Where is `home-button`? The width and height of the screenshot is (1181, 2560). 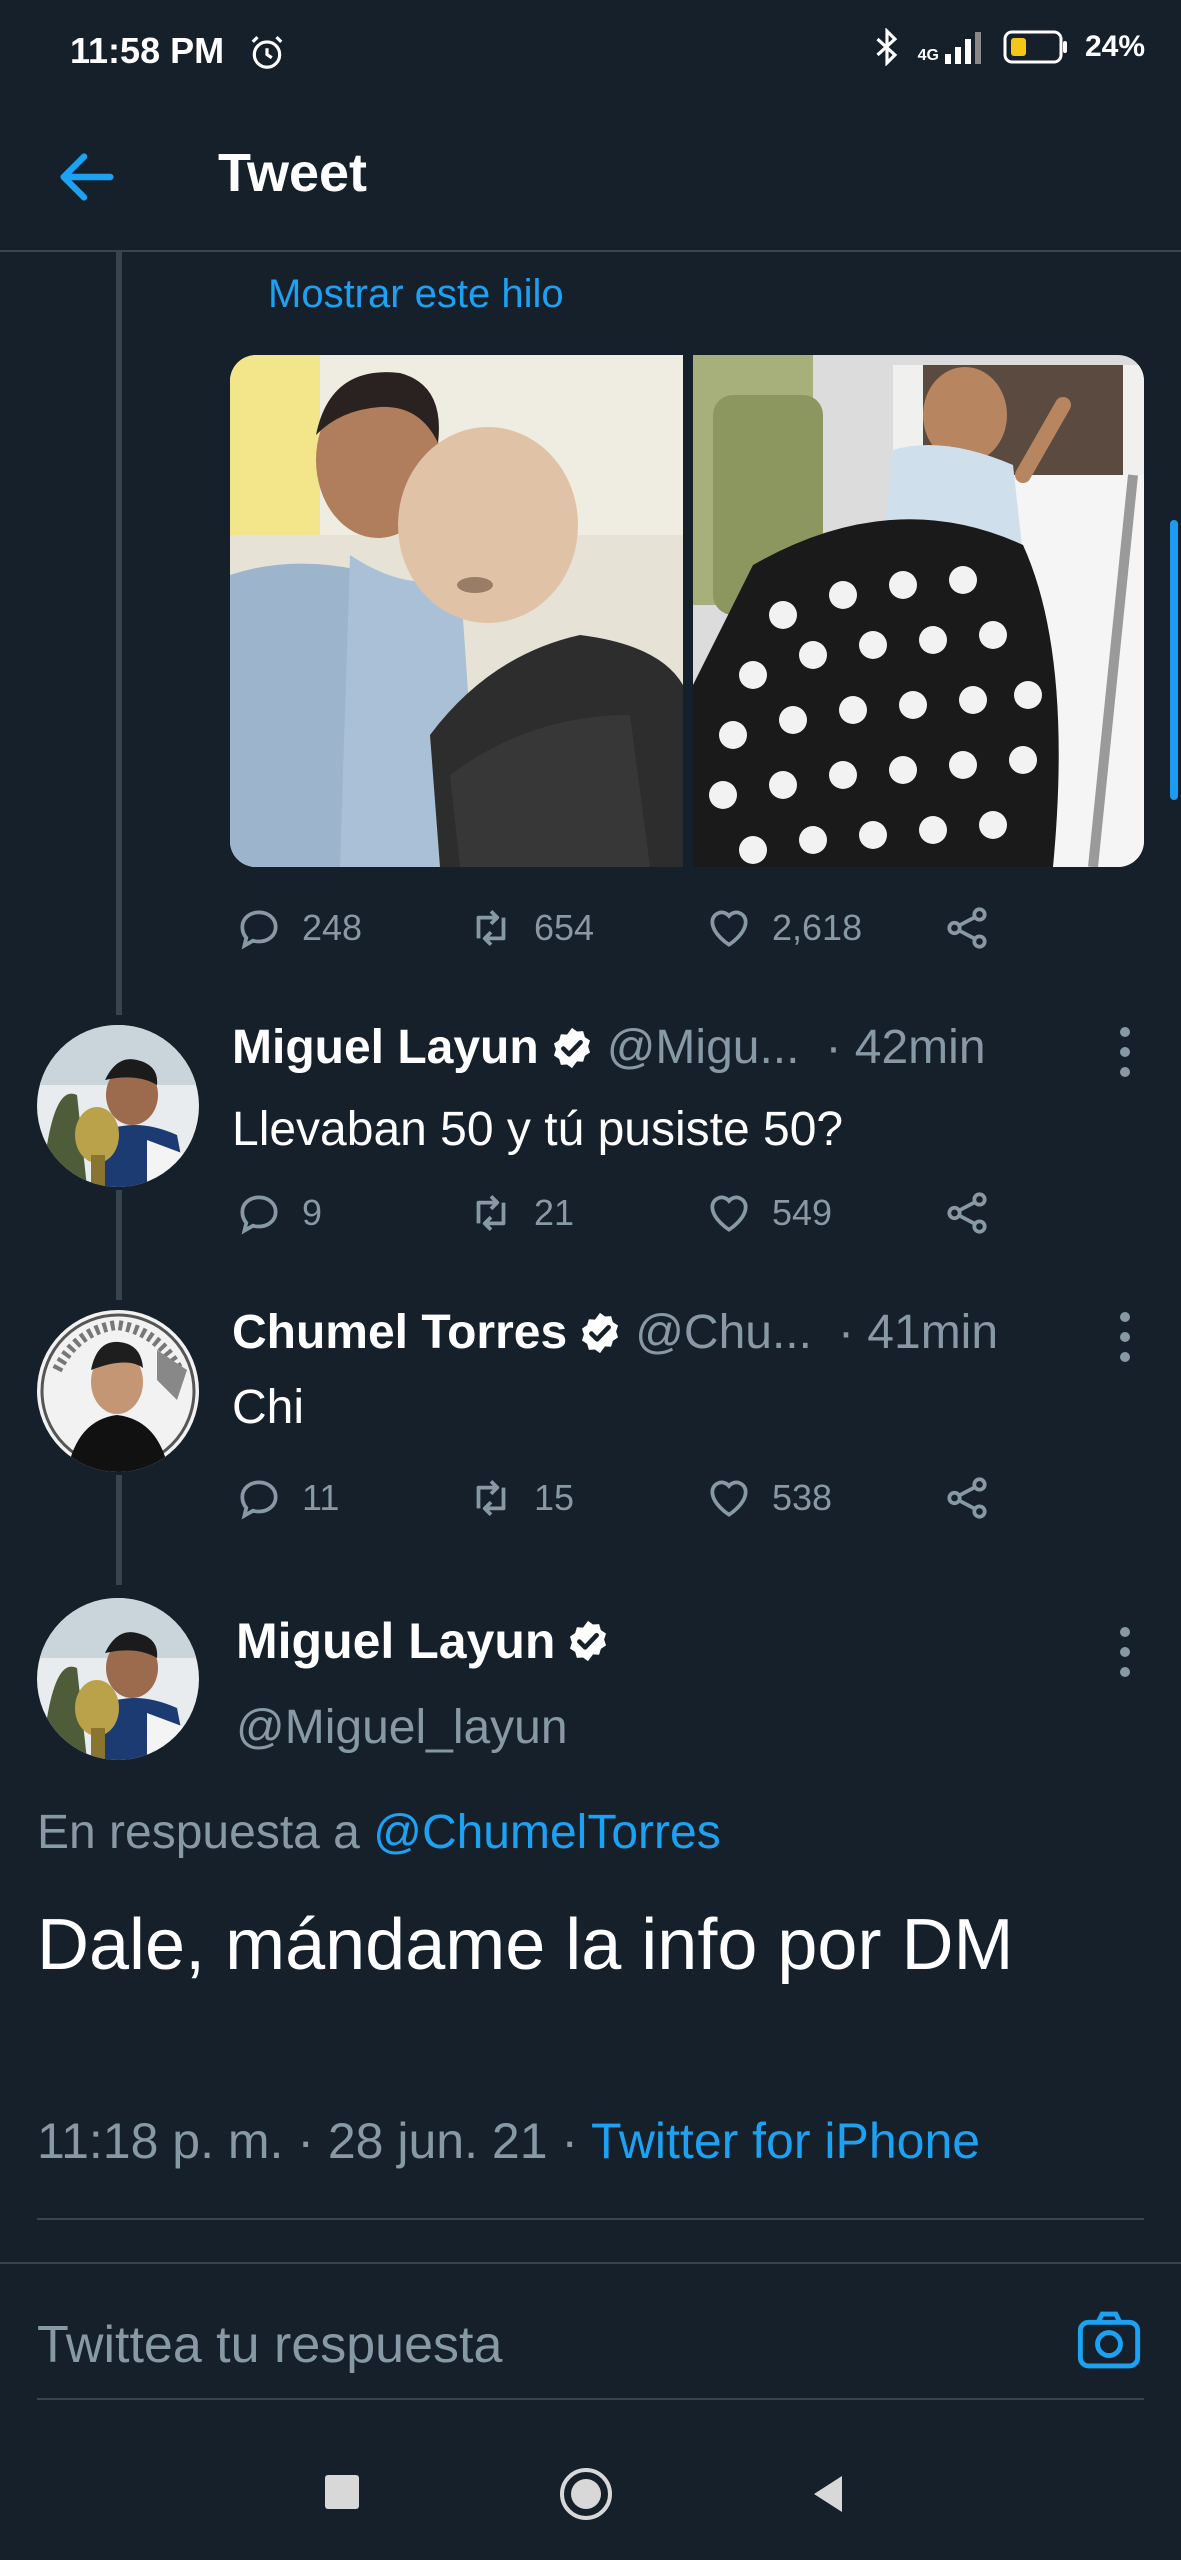
home-button is located at coordinates (586, 2494).